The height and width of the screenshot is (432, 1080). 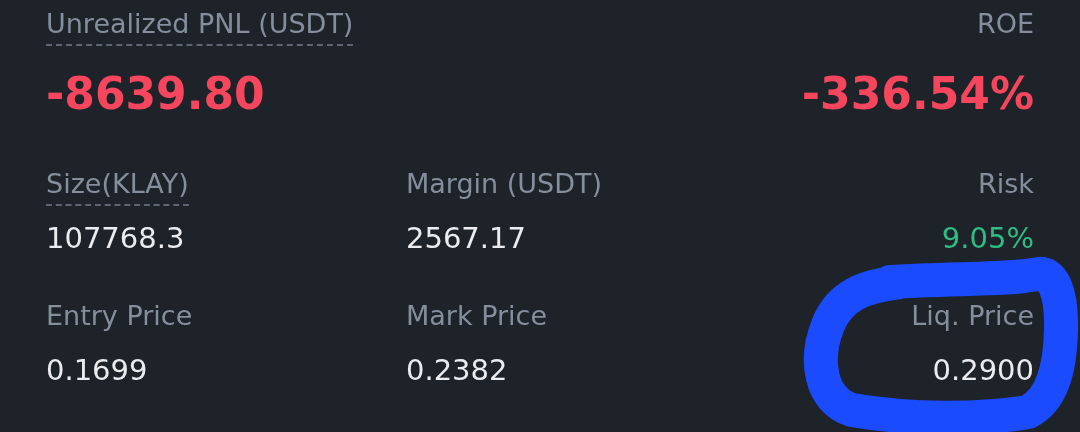 I want to click on field-label: Liq. Price, so click(x=972, y=316).